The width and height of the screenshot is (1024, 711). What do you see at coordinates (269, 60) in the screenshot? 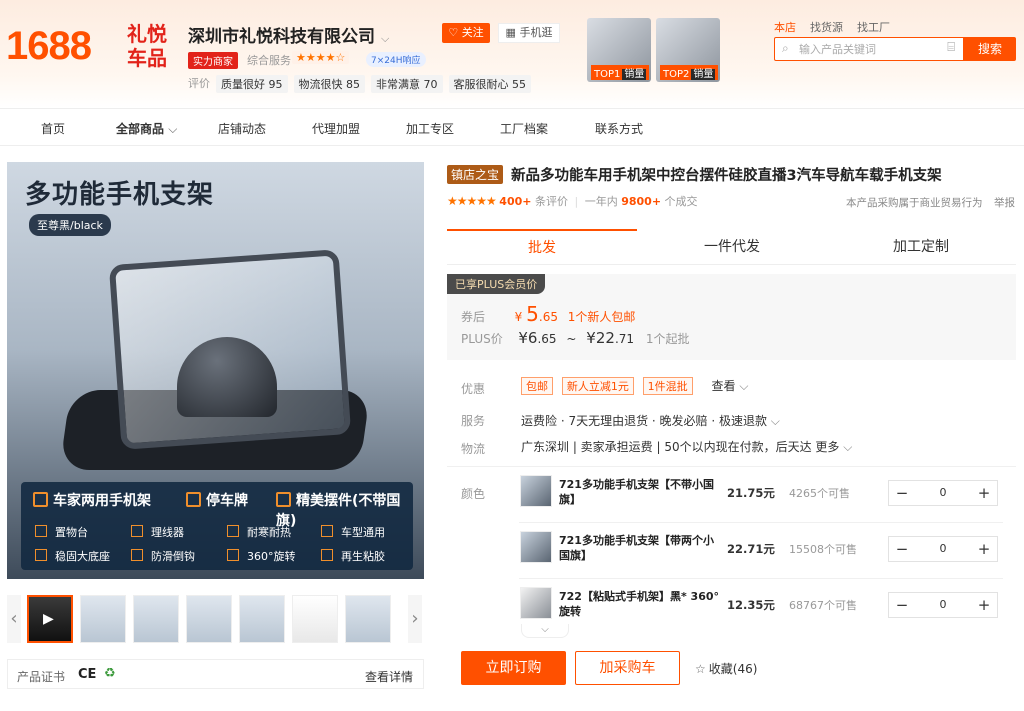
I see `composite-label: 综合服务` at bounding box center [269, 60].